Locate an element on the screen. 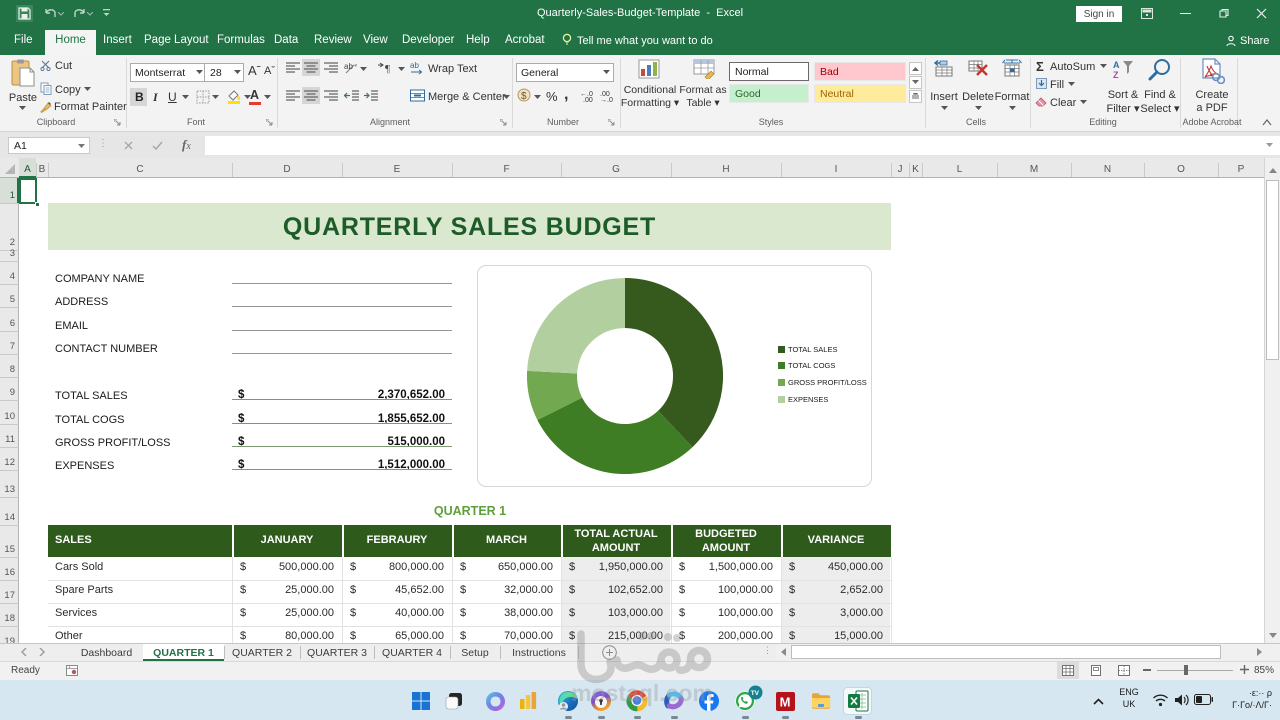 The width and height of the screenshot is (1280, 720). svg-text: A is located at coordinates (1116, 65).